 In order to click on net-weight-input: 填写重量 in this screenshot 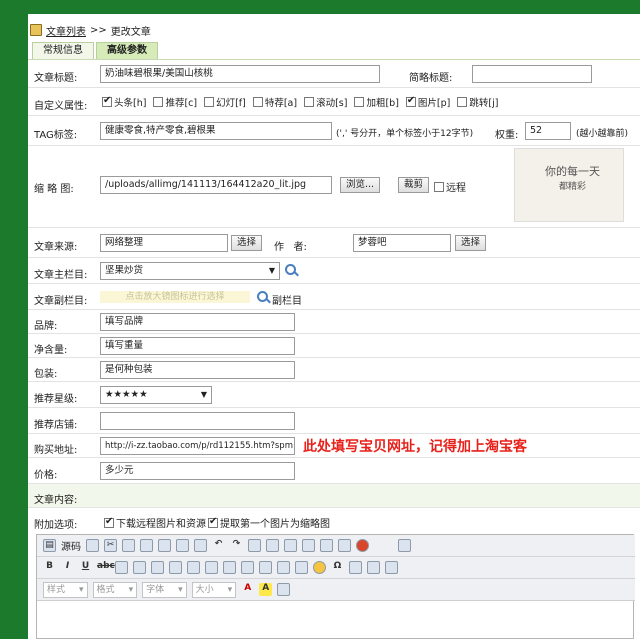, I will do `click(197, 346)`.